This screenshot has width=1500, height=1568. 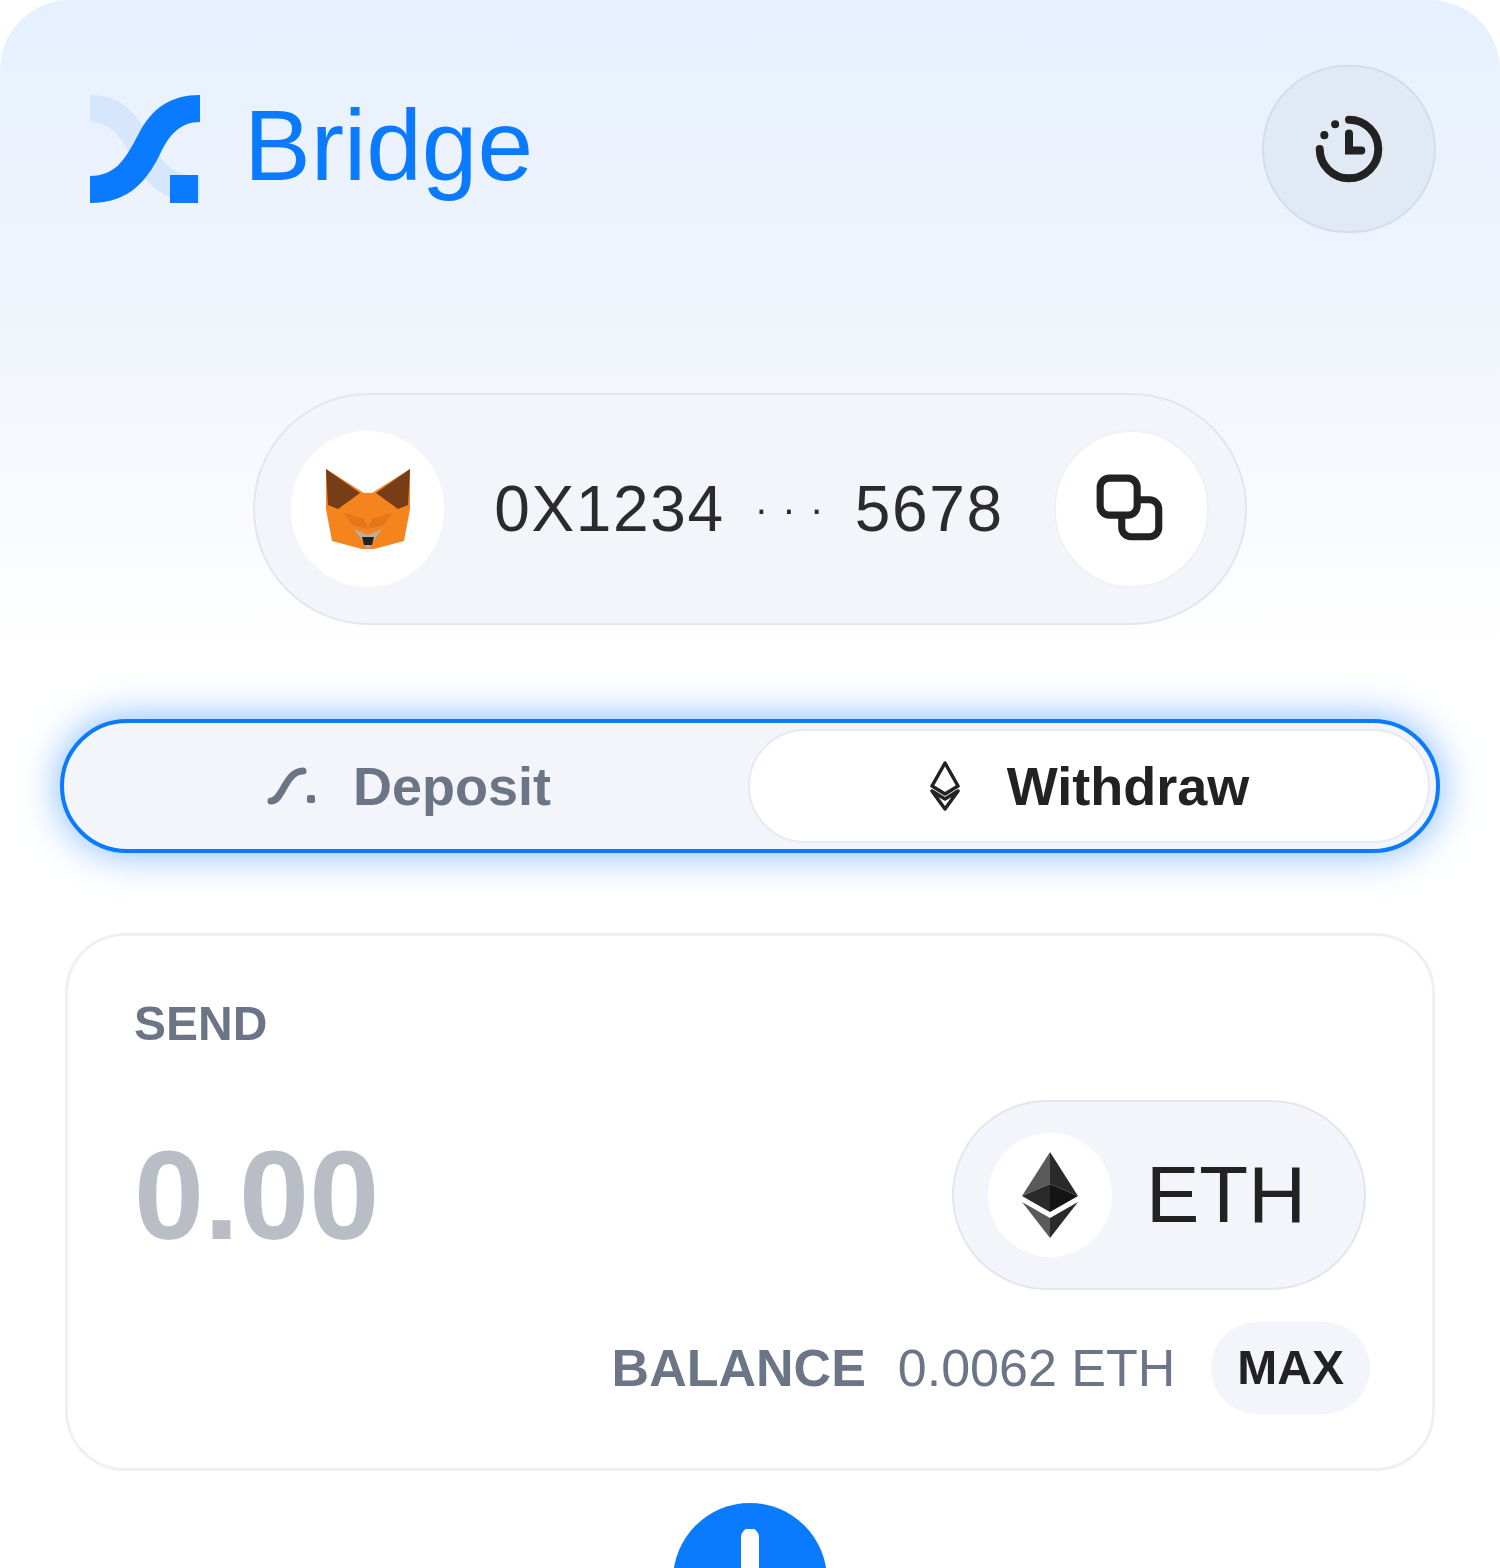 What do you see at coordinates (201, 1024) in the screenshot?
I see `send-label: SEND` at bounding box center [201, 1024].